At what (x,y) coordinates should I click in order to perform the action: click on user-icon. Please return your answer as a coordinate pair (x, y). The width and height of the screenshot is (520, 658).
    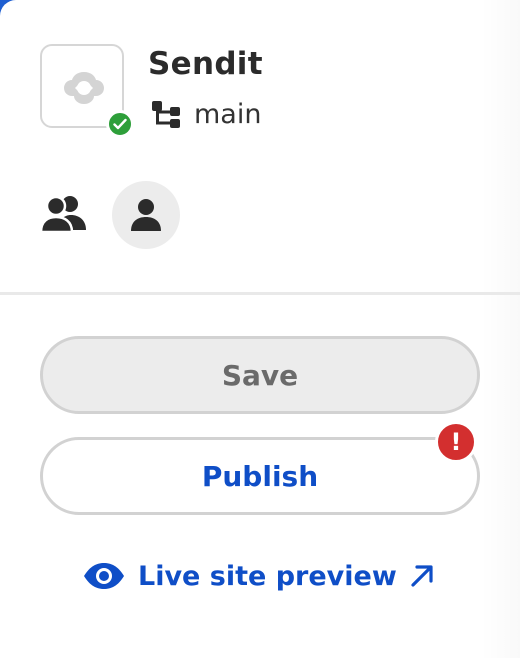
    Looking at the image, I should click on (146, 215).